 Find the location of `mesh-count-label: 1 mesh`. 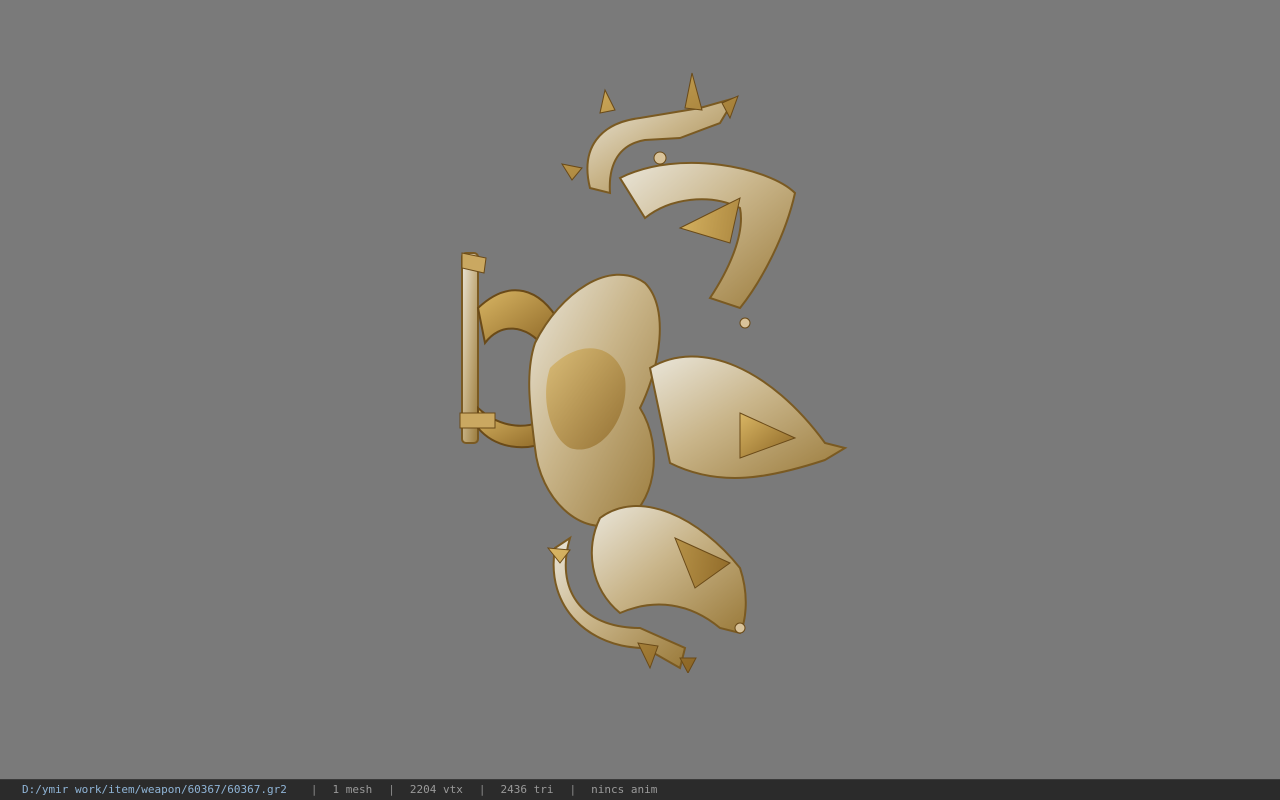

mesh-count-label: 1 mesh is located at coordinates (352, 789).